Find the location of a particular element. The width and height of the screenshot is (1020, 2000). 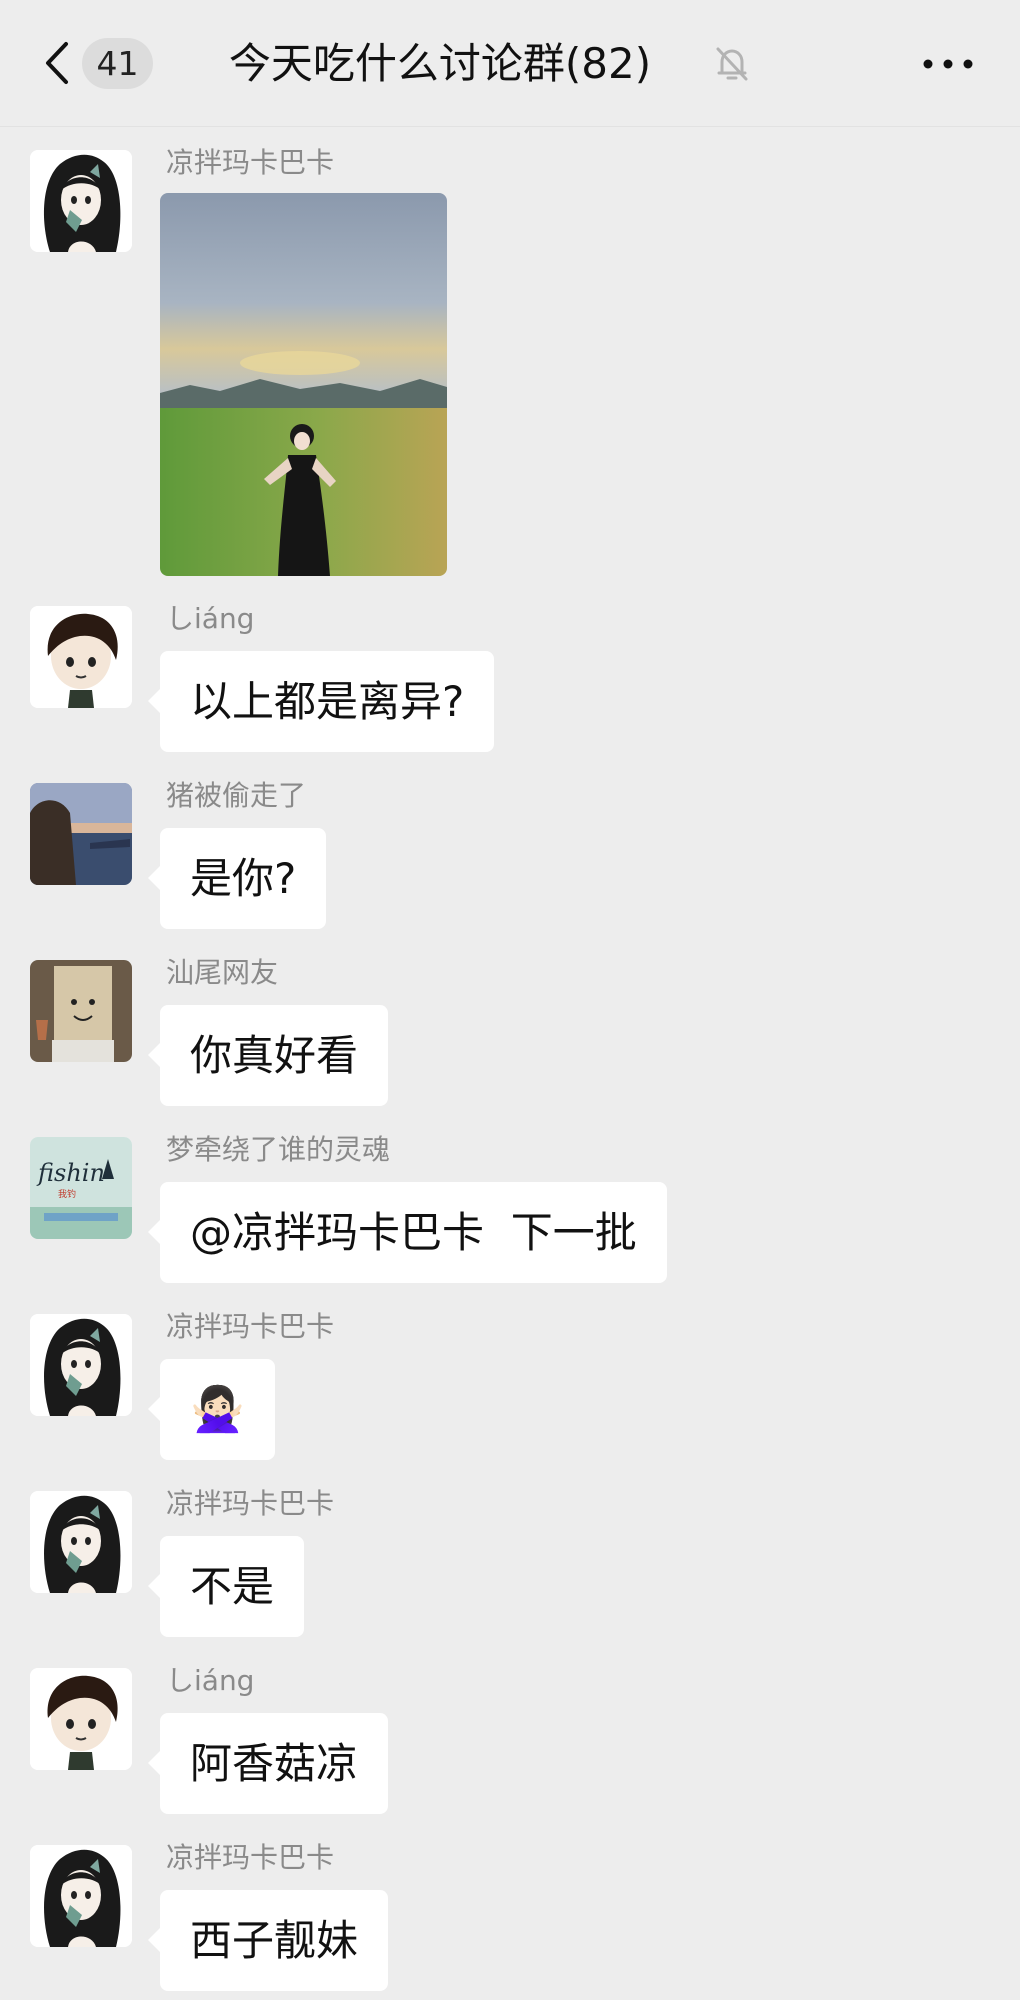

sender-name: 猪被偷走了 is located at coordinates (236, 795).